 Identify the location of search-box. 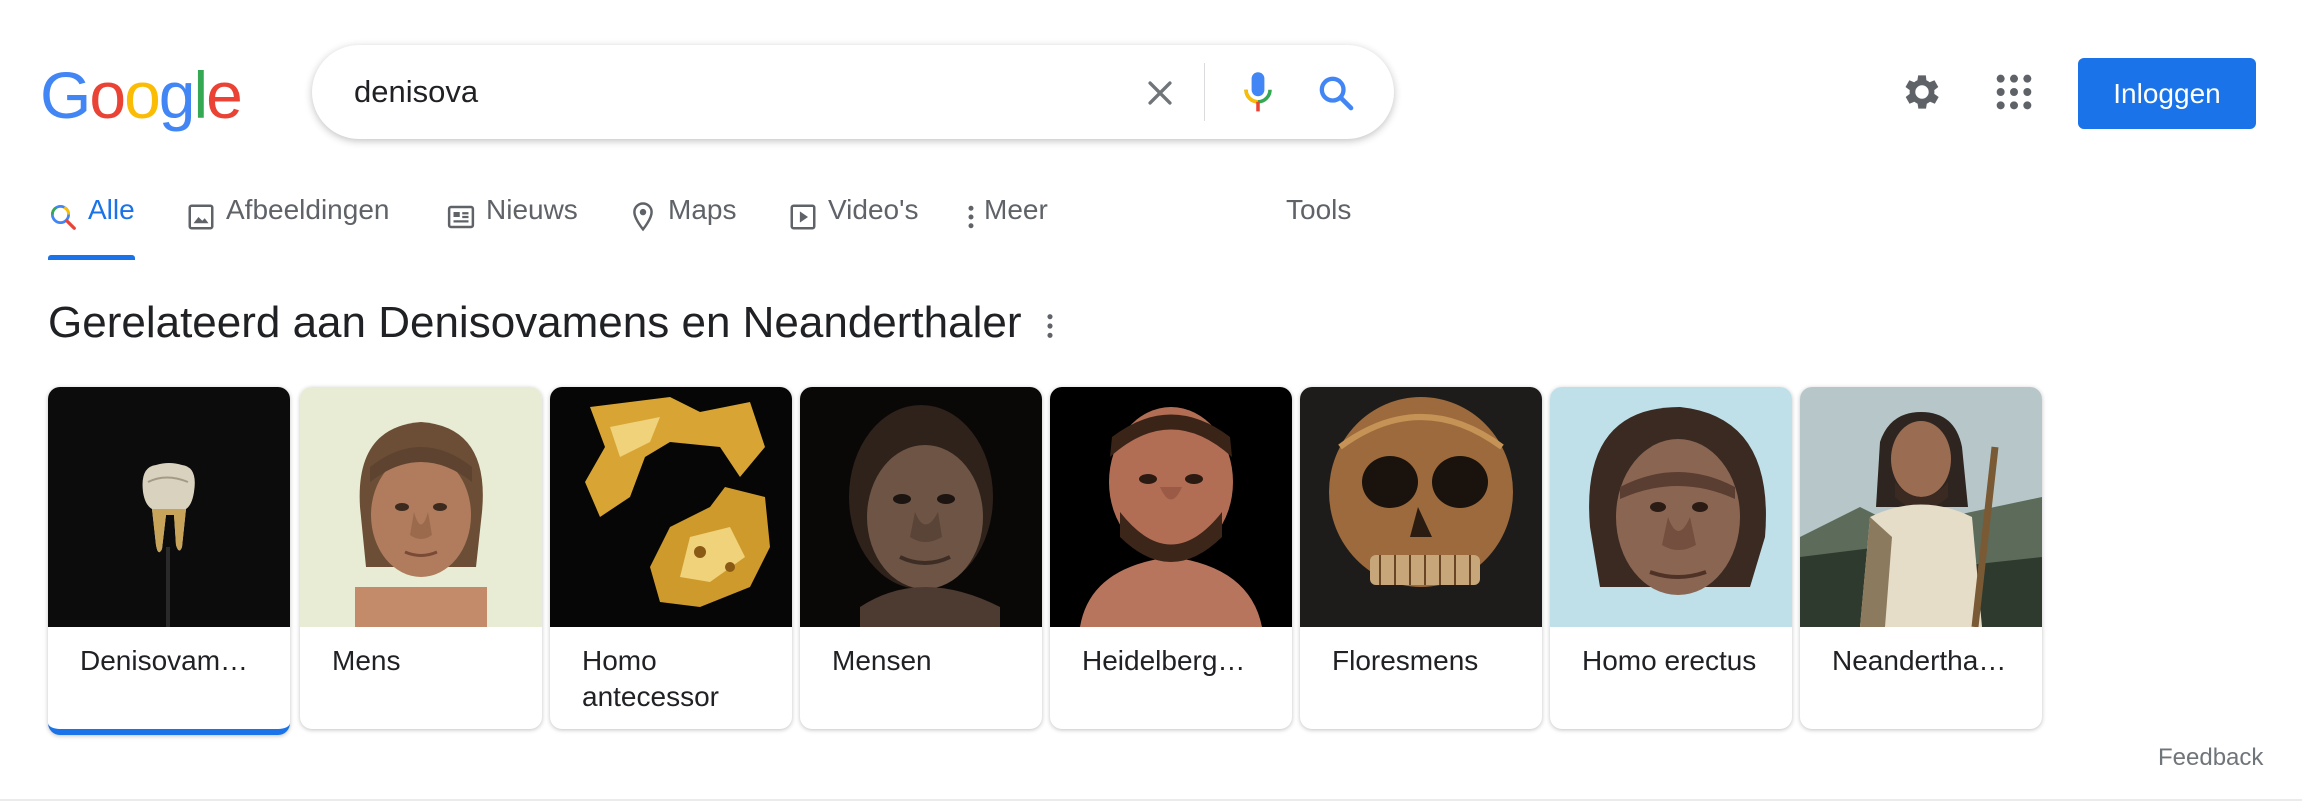
(853, 92).